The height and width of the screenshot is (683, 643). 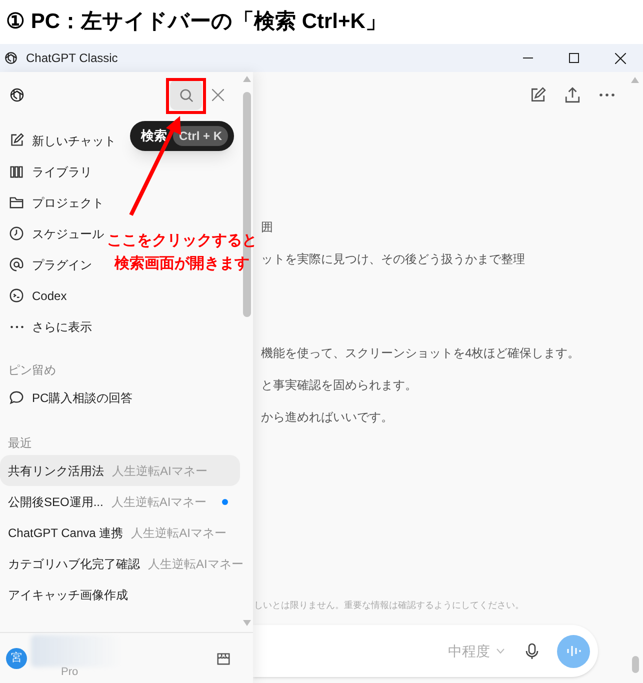 I want to click on message-text: 機能を使って、スクリーンショットを4枚ほど確保します。, so click(x=421, y=353).